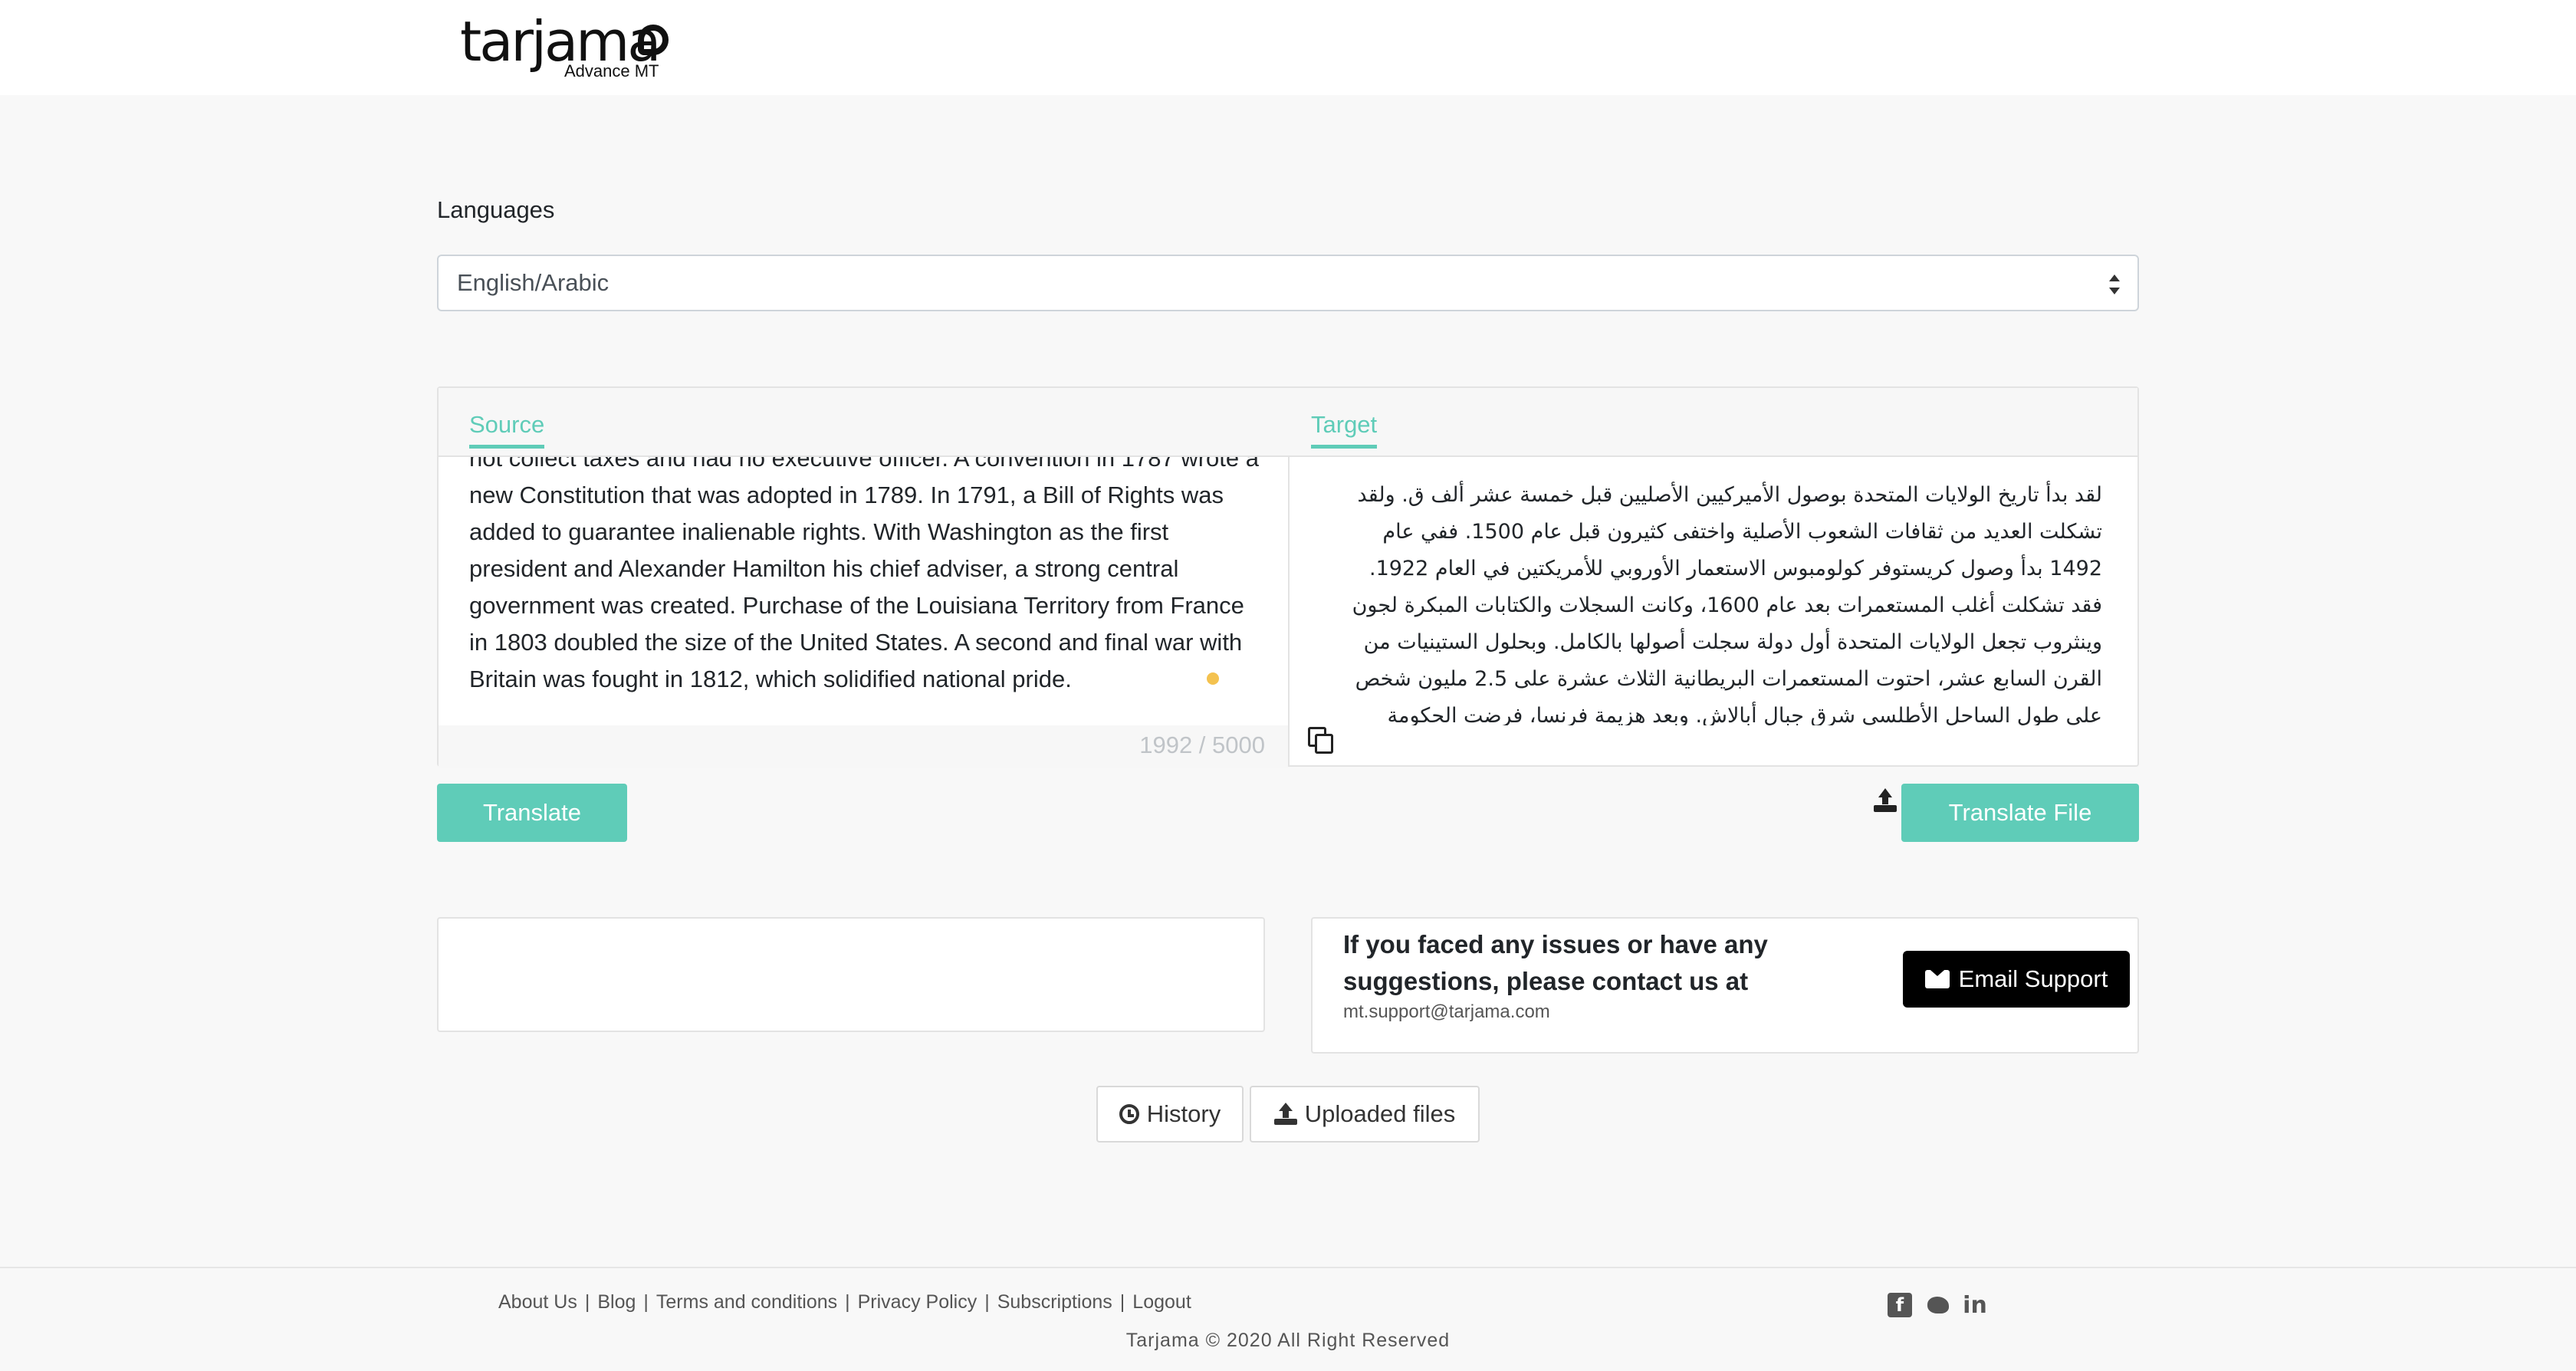 The image size is (2576, 1371). Describe the element at coordinates (1288, 423) in the screenshot. I see `card-tabs: Source Target` at that location.